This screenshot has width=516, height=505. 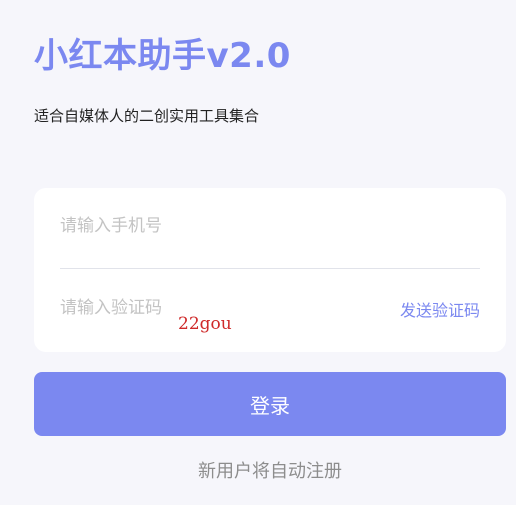 I want to click on field-divider, so click(x=270, y=268).